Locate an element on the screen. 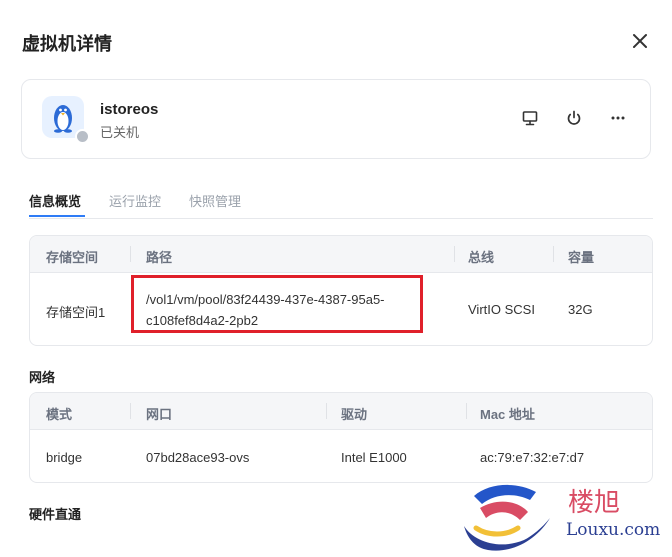 The width and height of the screenshot is (672, 557). close-icon is located at coordinates (640, 41).